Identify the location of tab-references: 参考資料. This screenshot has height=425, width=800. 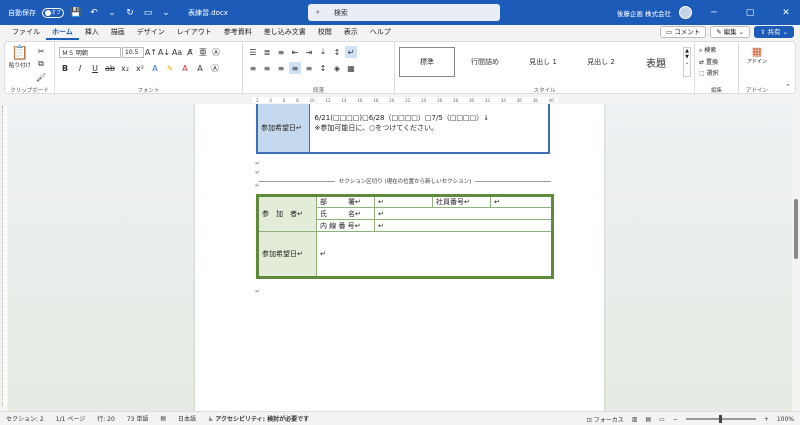
(238, 32).